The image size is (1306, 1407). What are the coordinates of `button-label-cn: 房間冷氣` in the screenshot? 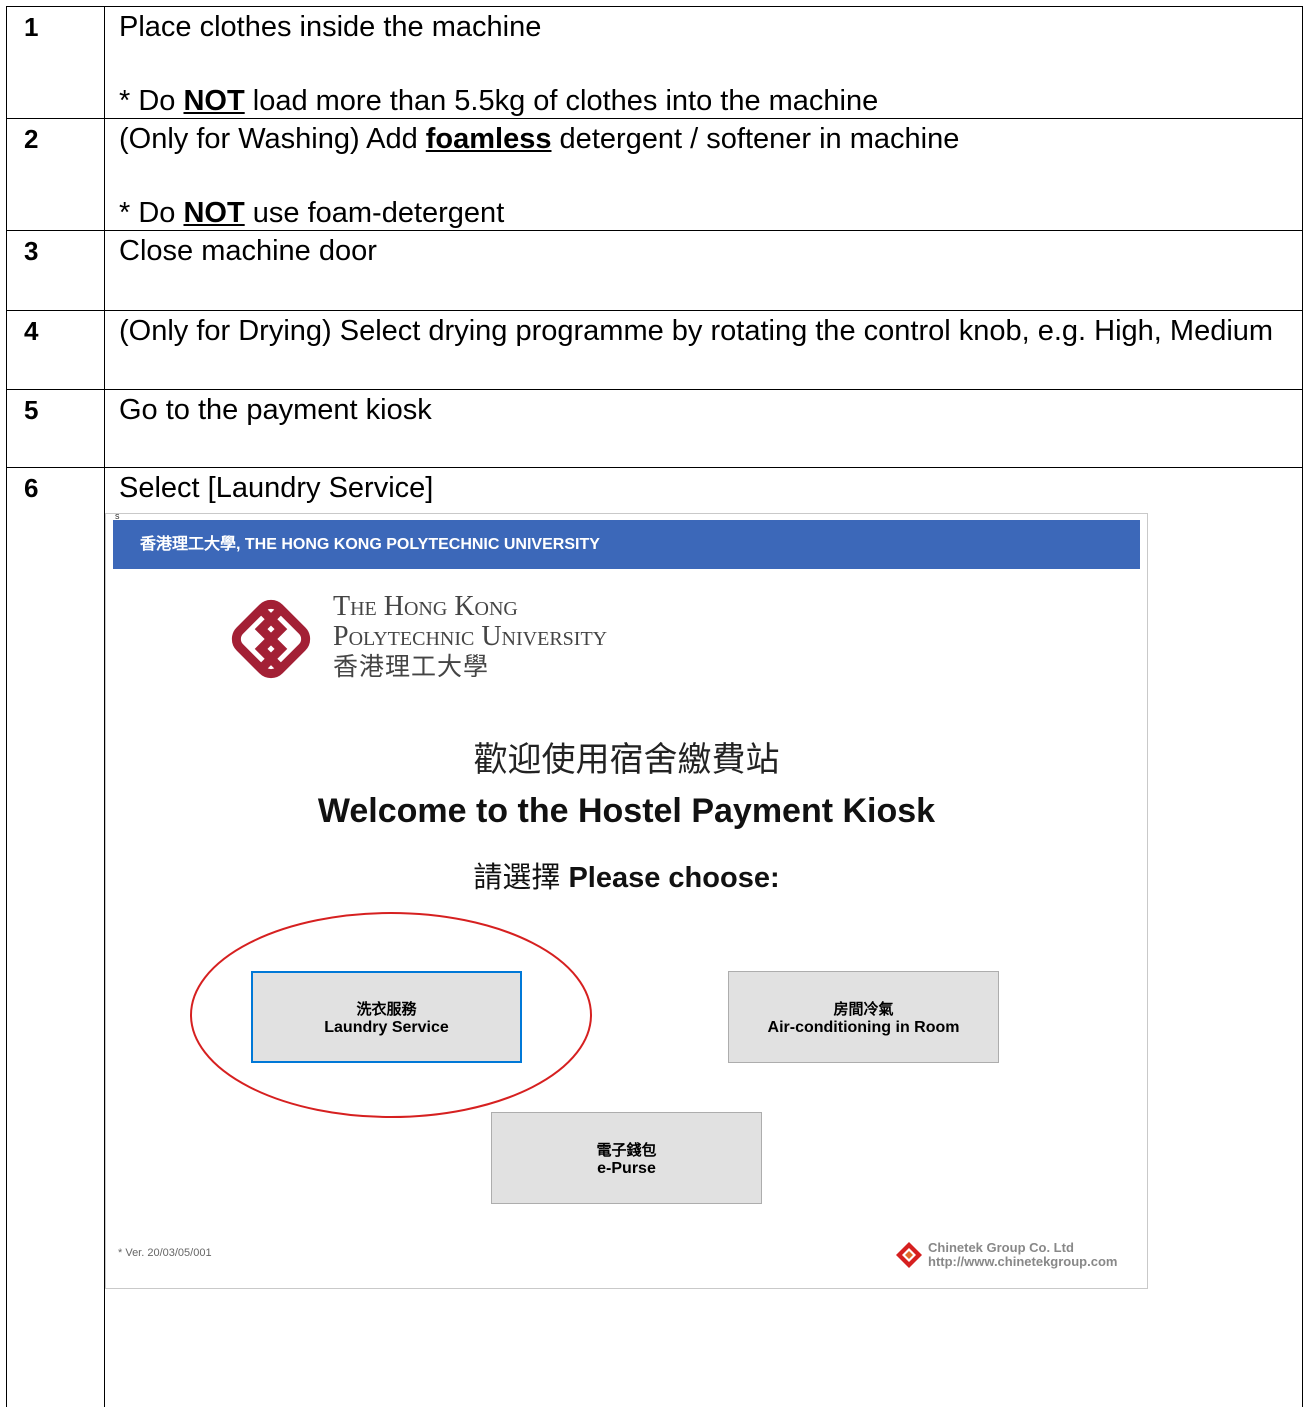 It's located at (863, 1008).